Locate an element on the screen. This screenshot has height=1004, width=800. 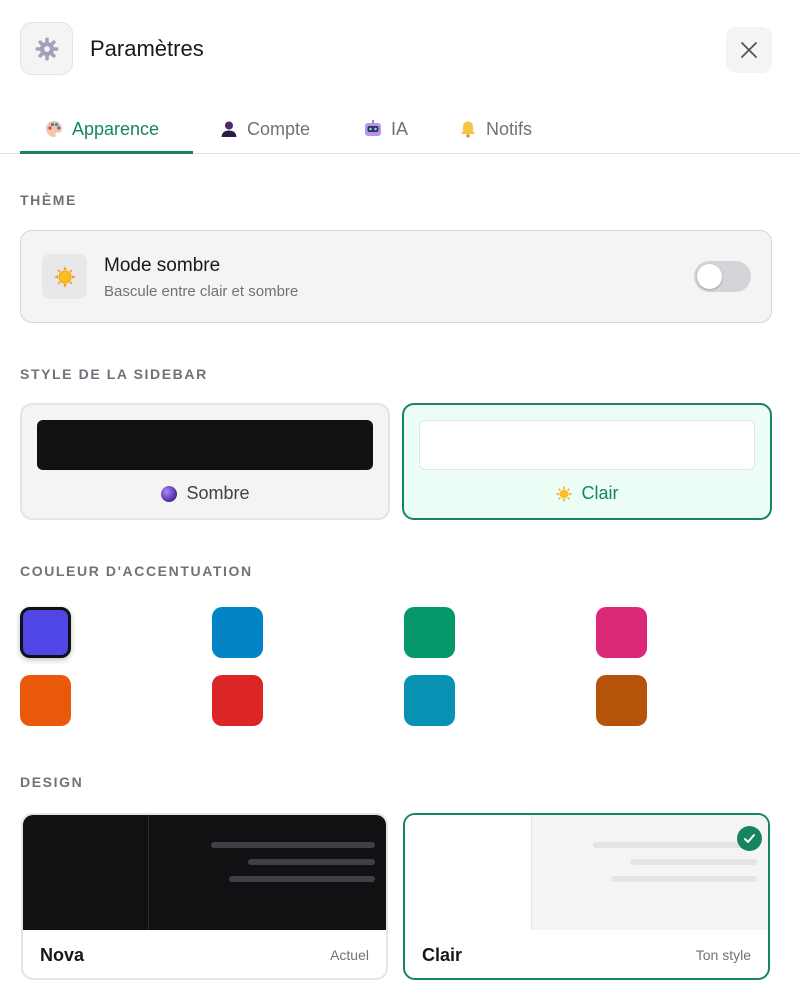
sidebar-style-clair-label-row: Clair is located at coordinates (587, 493).